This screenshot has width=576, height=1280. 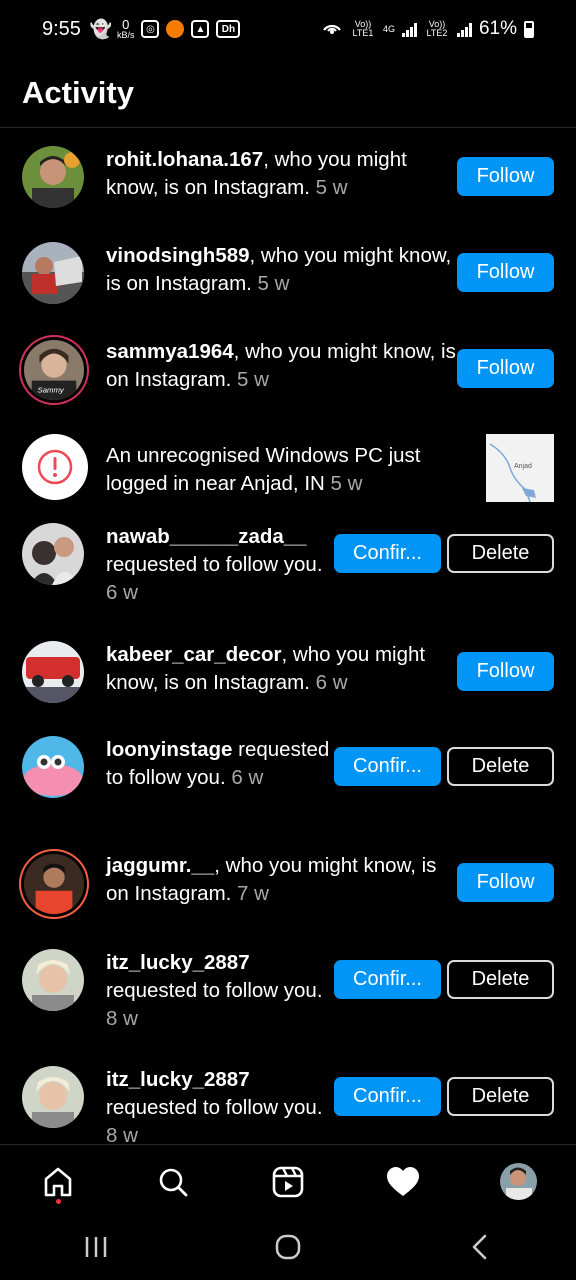 I want to click on warning-icon, so click(x=55, y=467).